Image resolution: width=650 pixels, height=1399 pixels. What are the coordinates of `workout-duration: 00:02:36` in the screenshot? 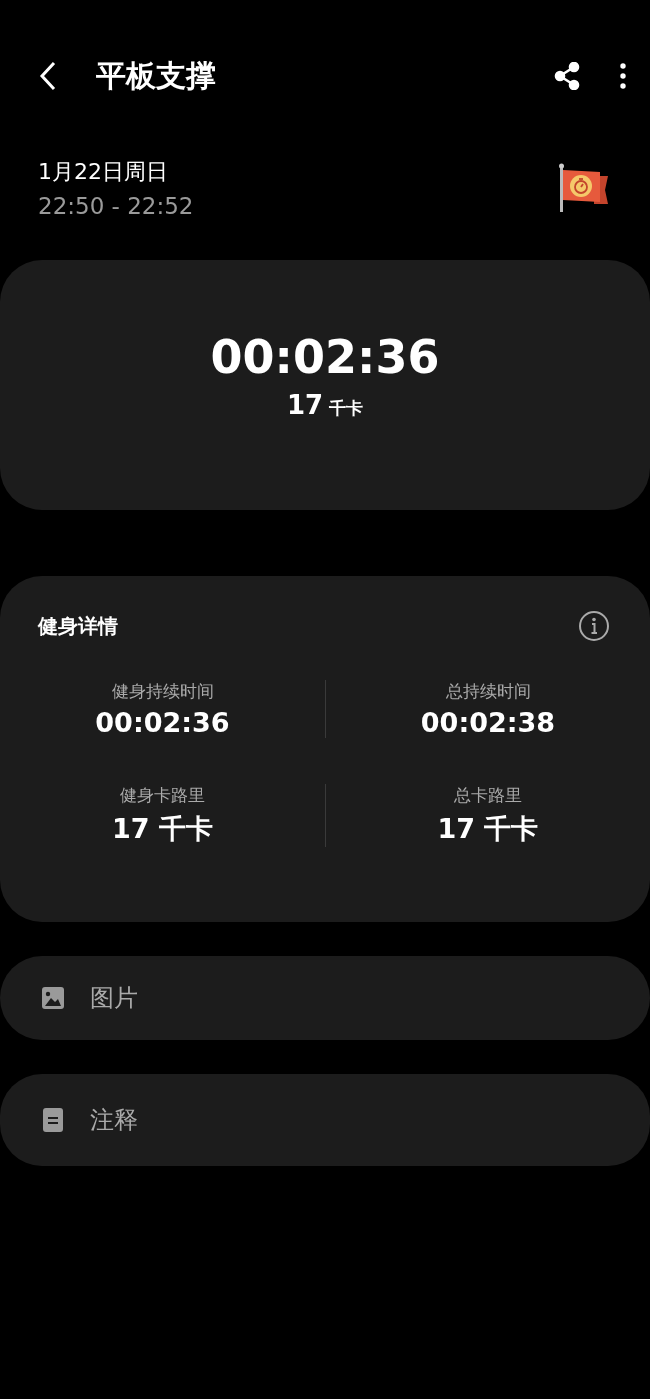 It's located at (325, 357).